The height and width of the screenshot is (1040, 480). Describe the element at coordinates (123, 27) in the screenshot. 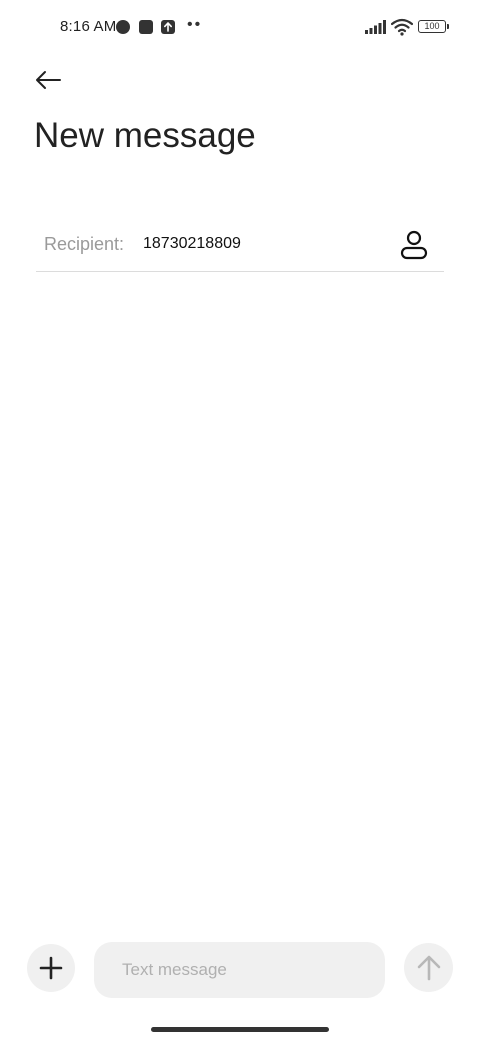

I see `notification-circle-icon` at that location.